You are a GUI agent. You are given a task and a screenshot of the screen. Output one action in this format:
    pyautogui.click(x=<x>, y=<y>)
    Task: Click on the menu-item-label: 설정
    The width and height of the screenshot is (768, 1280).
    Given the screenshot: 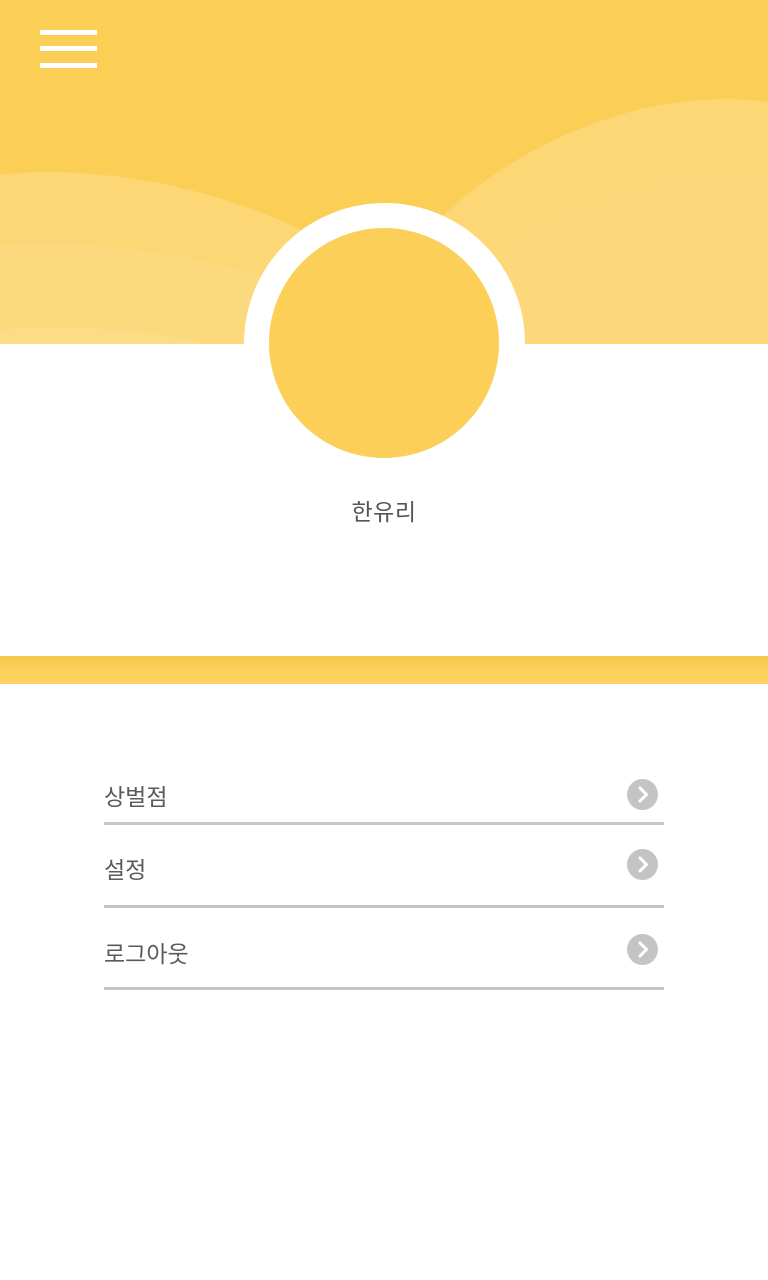 What is the action you would take?
    pyautogui.click(x=125, y=871)
    